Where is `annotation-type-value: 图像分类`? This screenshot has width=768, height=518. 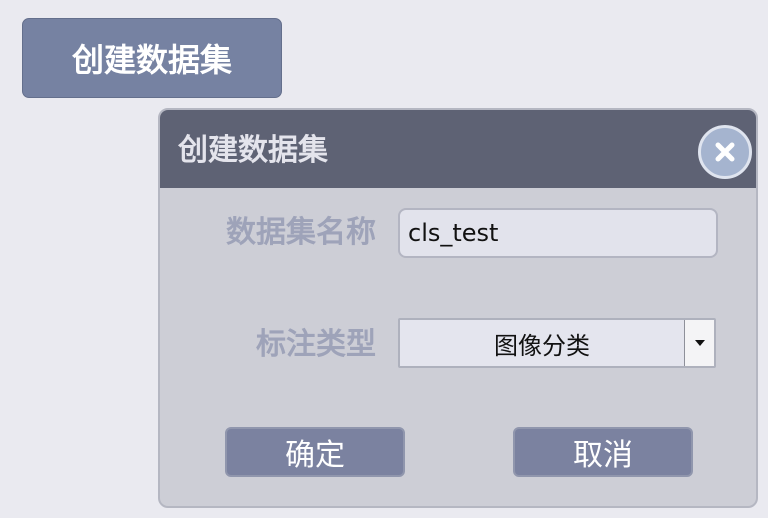 annotation-type-value: 图像分类 is located at coordinates (542, 345).